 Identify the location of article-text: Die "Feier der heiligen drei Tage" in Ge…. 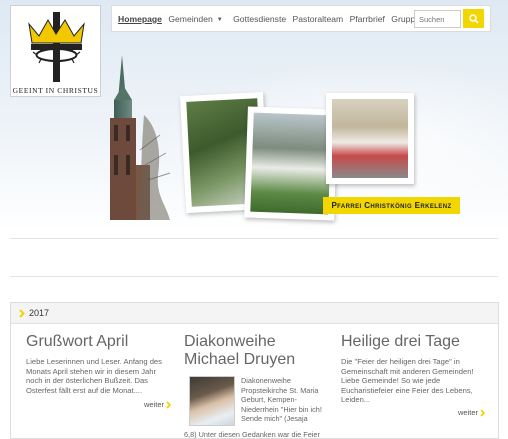
(407, 381).